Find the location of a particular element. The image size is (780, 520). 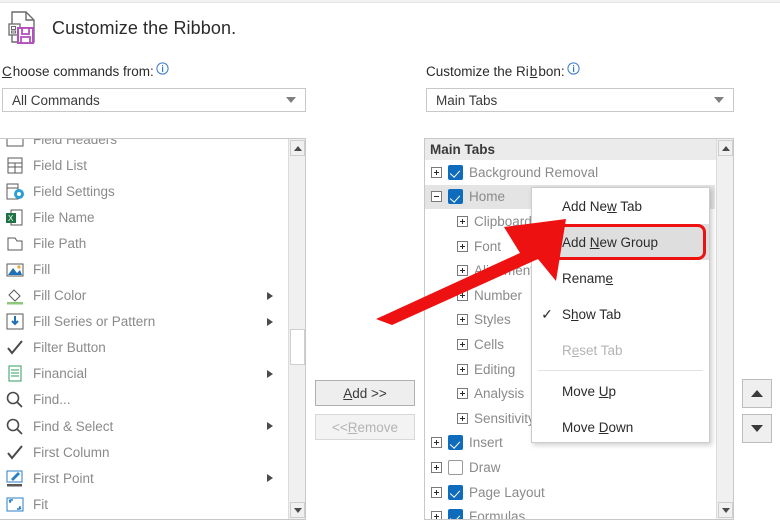

remove-button: << Remove is located at coordinates (365, 427).